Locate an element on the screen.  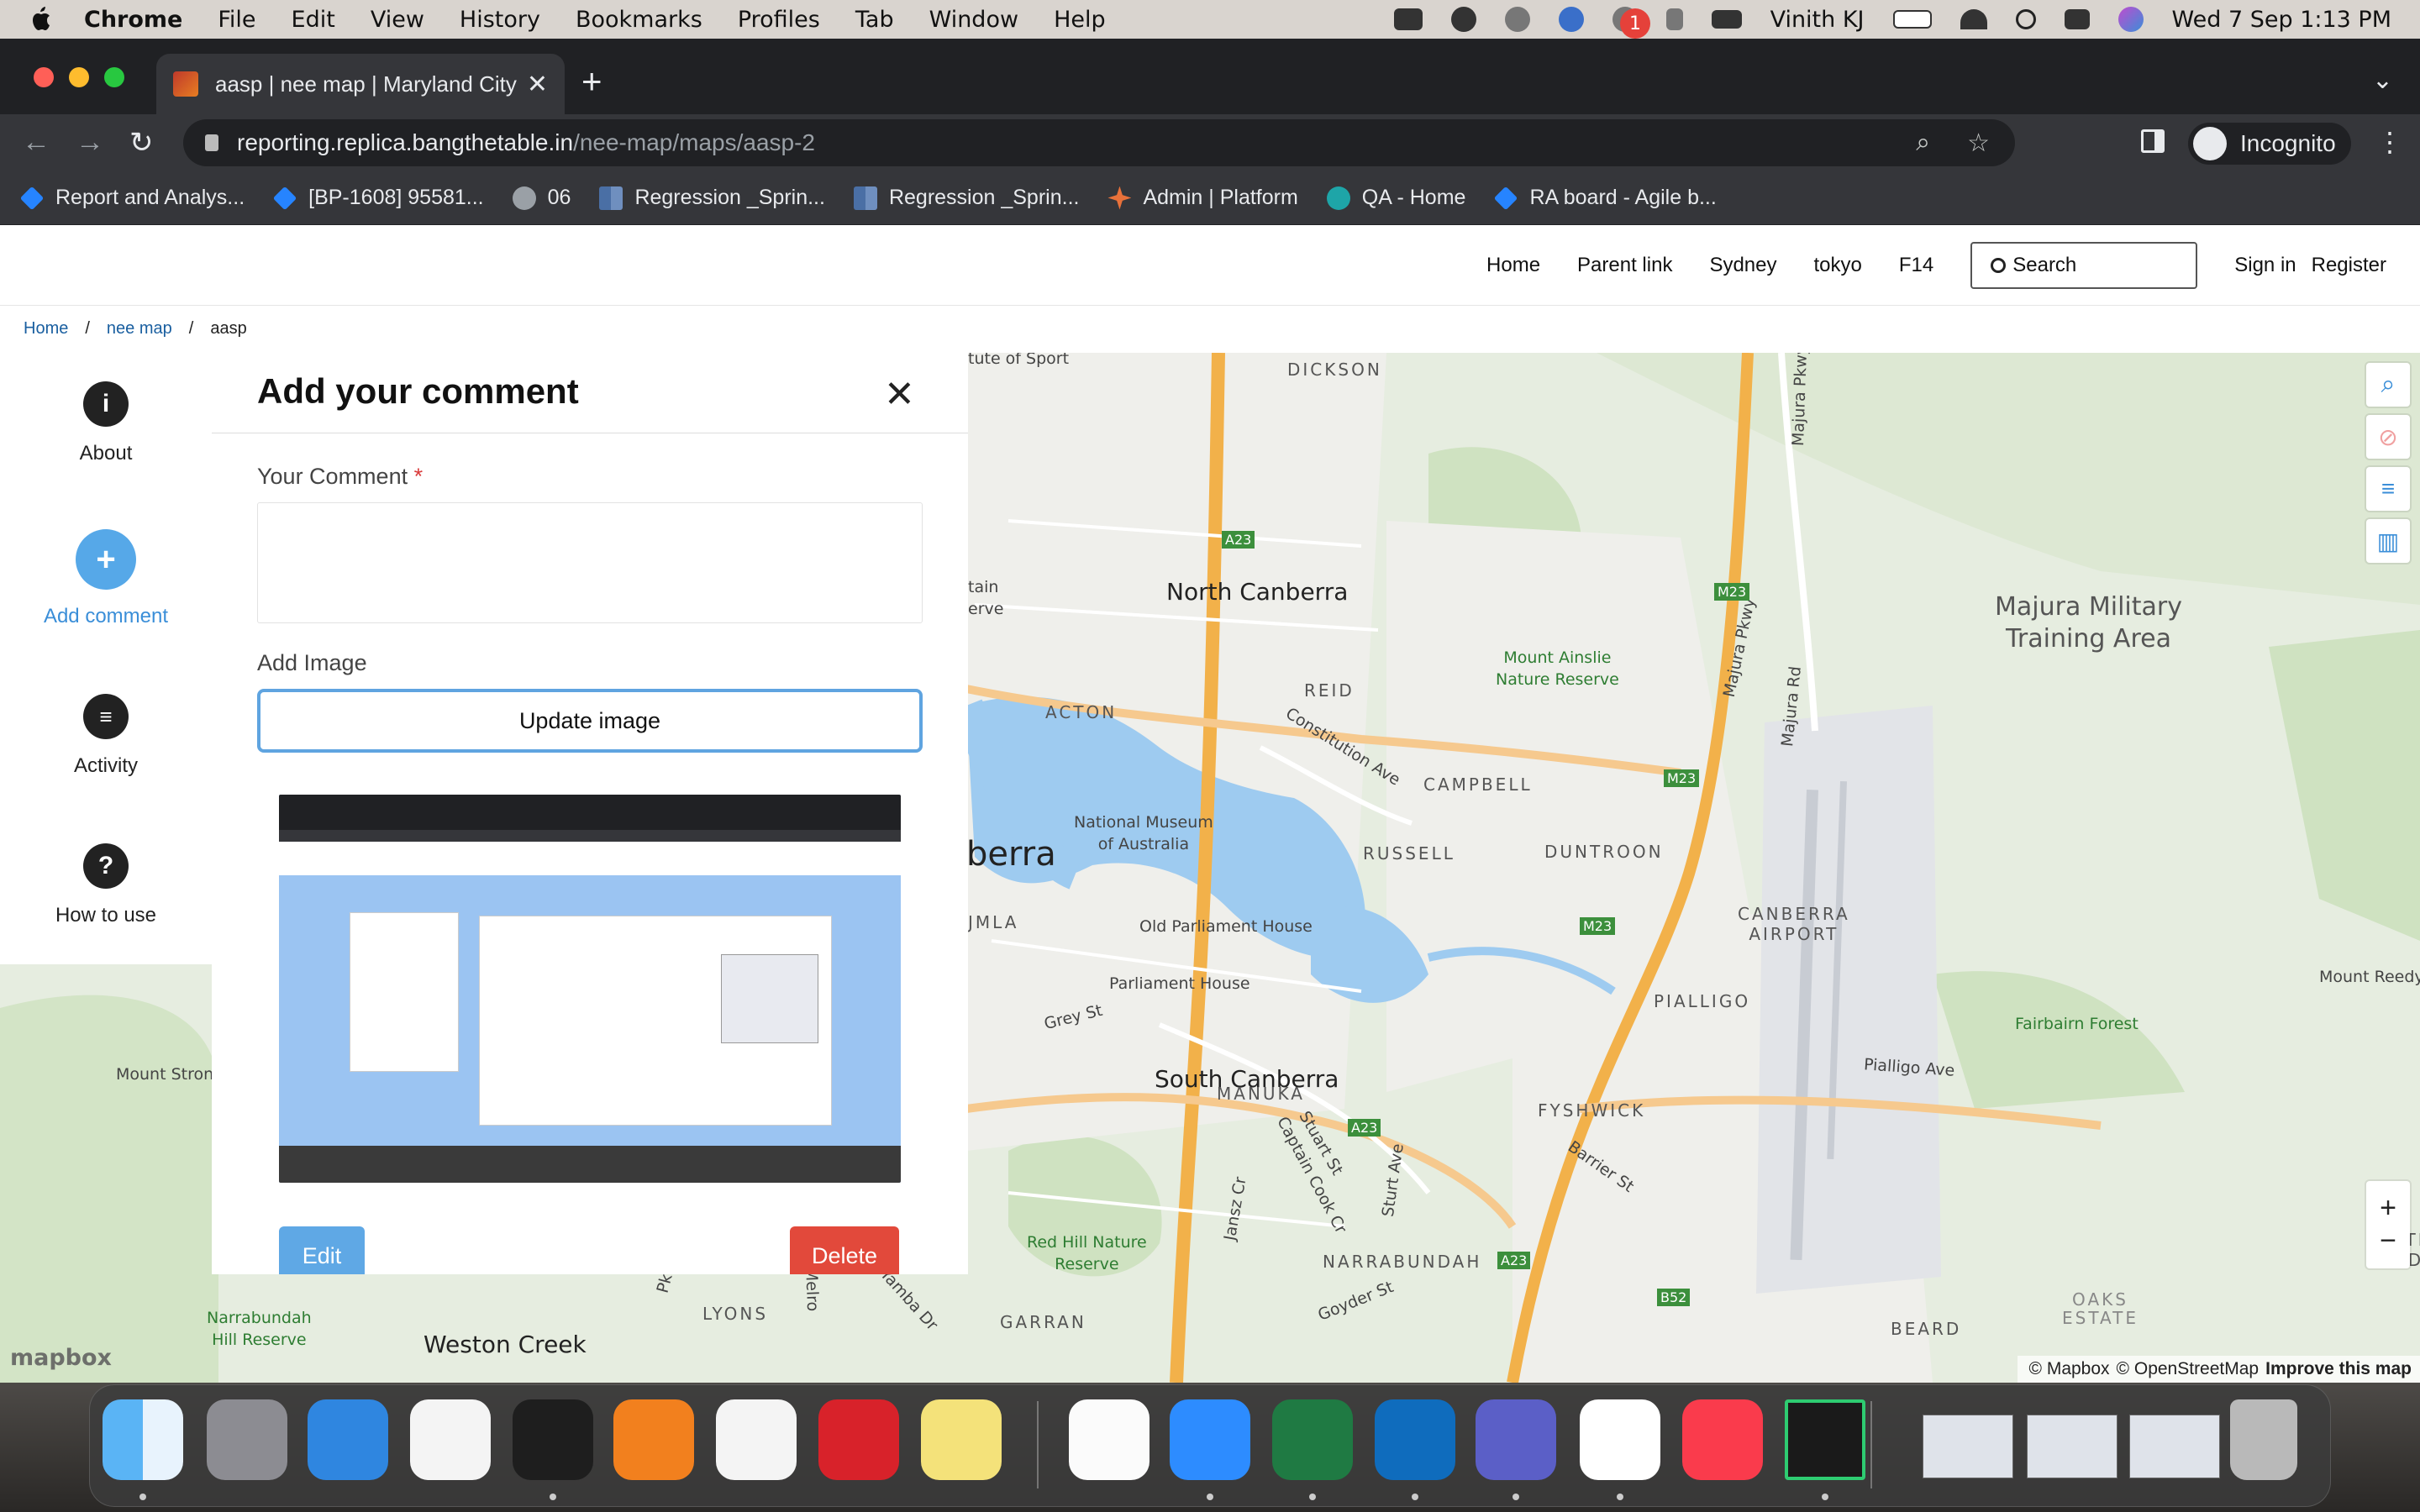
menu-history: History is located at coordinates (500, 20).